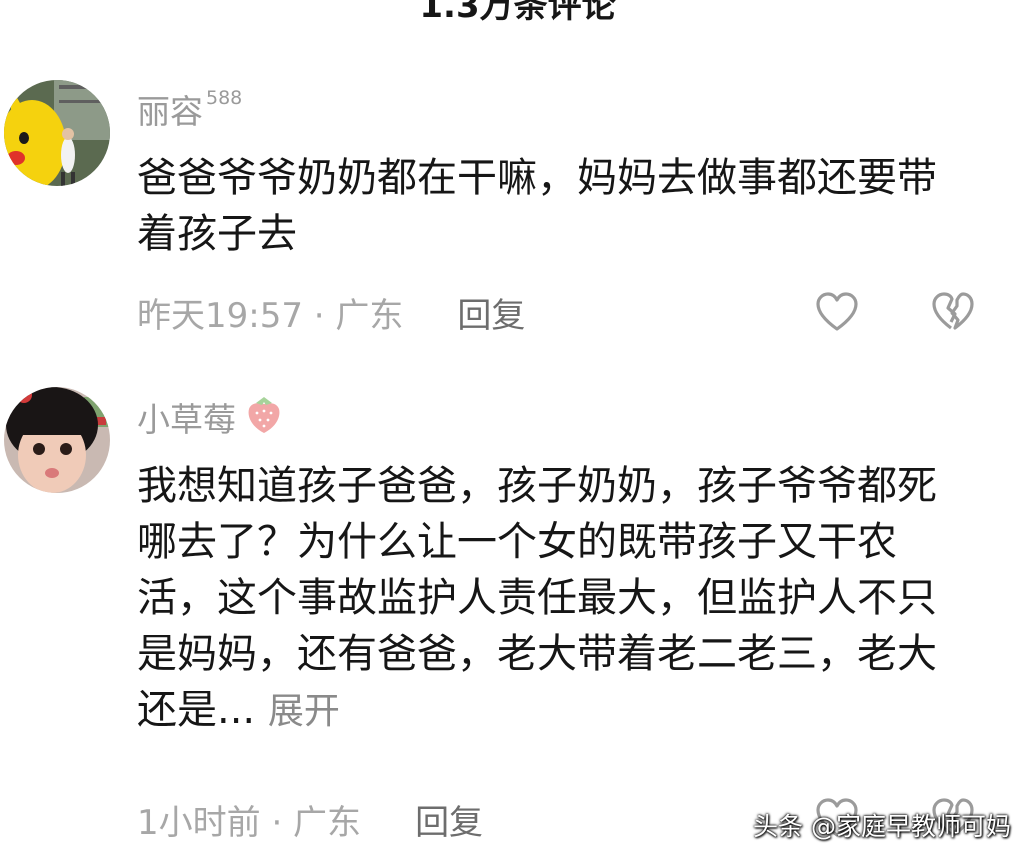 The width and height of the screenshot is (1035, 865). What do you see at coordinates (249, 823) in the screenshot?
I see `comment-time-location: 1小时前 · 广东` at bounding box center [249, 823].